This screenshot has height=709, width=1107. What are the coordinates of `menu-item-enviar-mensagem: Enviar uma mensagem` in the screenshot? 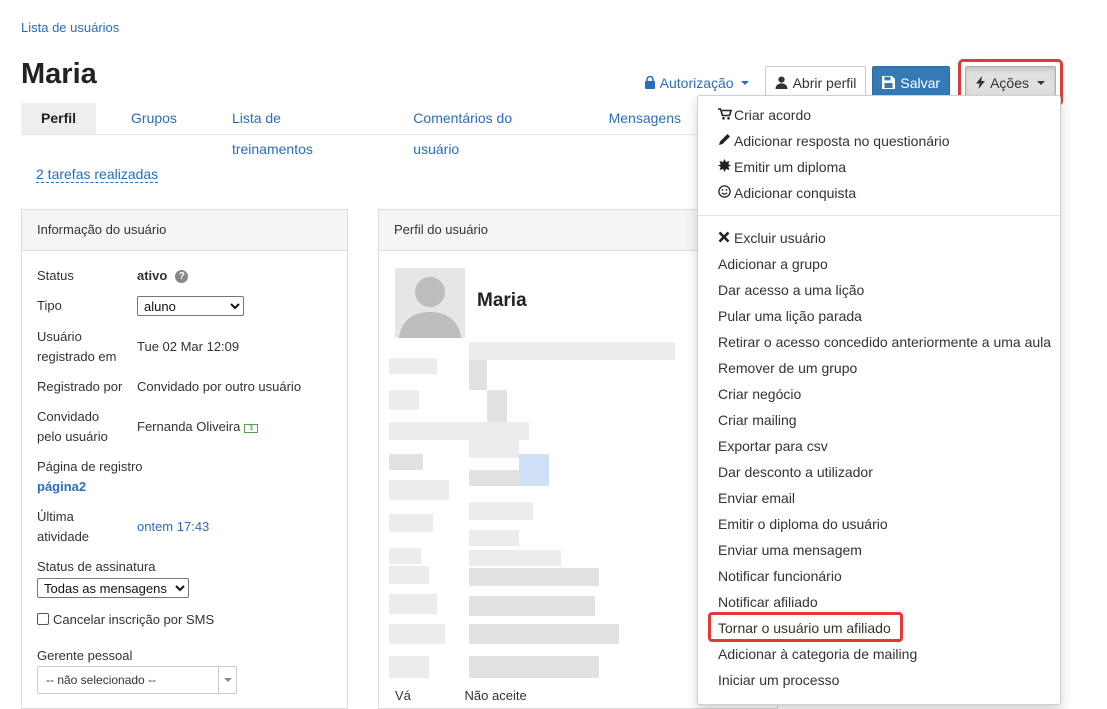 It's located at (879, 550).